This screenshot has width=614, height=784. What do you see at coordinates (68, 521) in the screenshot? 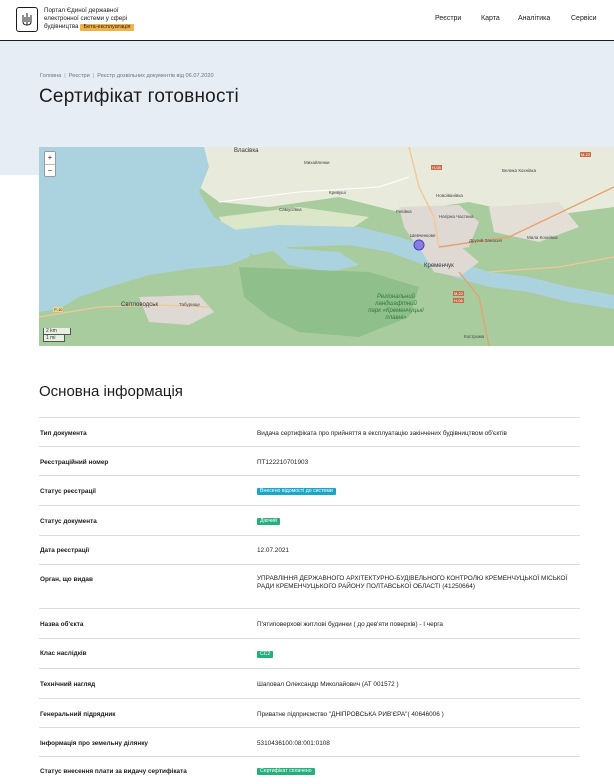
I see `row-label: Статус документа` at bounding box center [68, 521].